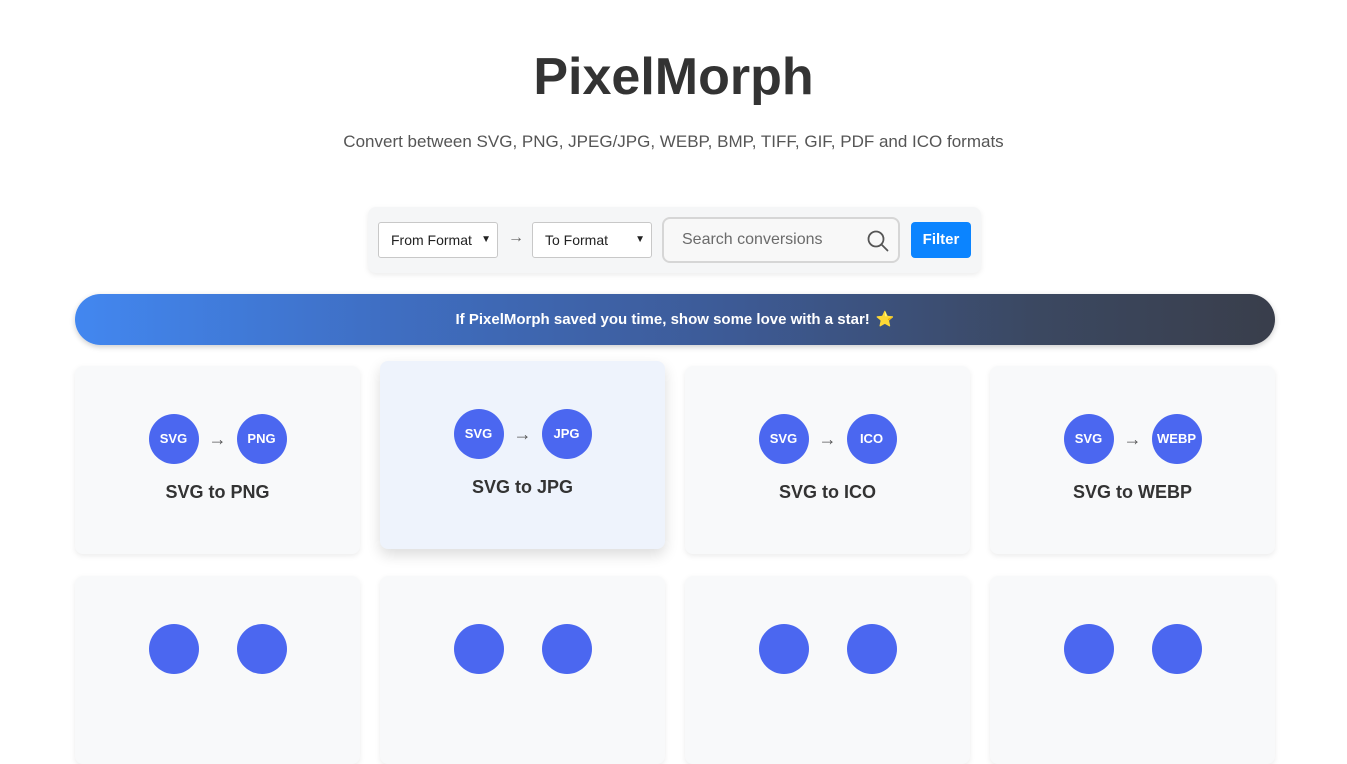  Describe the element at coordinates (871, 439) in the screenshot. I see `to-format-badge: ICO` at that location.